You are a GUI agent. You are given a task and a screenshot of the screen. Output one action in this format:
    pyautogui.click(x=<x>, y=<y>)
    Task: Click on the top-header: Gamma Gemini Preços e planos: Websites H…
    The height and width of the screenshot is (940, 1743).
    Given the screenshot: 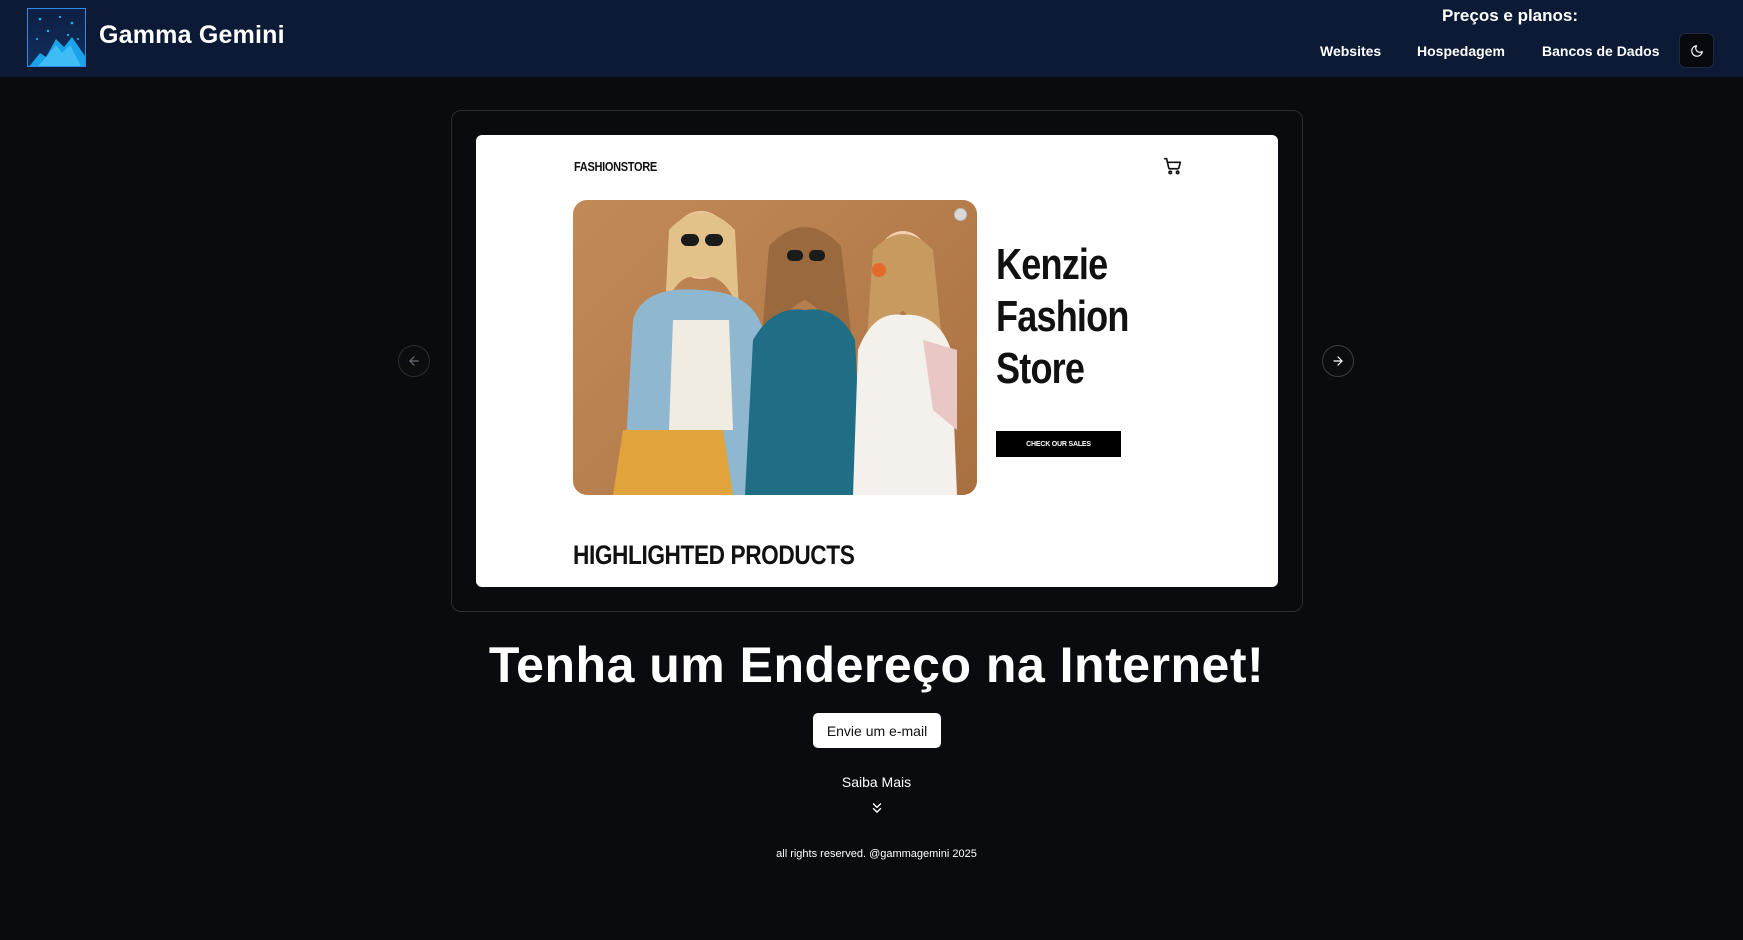 What is the action you would take?
    pyautogui.click(x=871, y=38)
    